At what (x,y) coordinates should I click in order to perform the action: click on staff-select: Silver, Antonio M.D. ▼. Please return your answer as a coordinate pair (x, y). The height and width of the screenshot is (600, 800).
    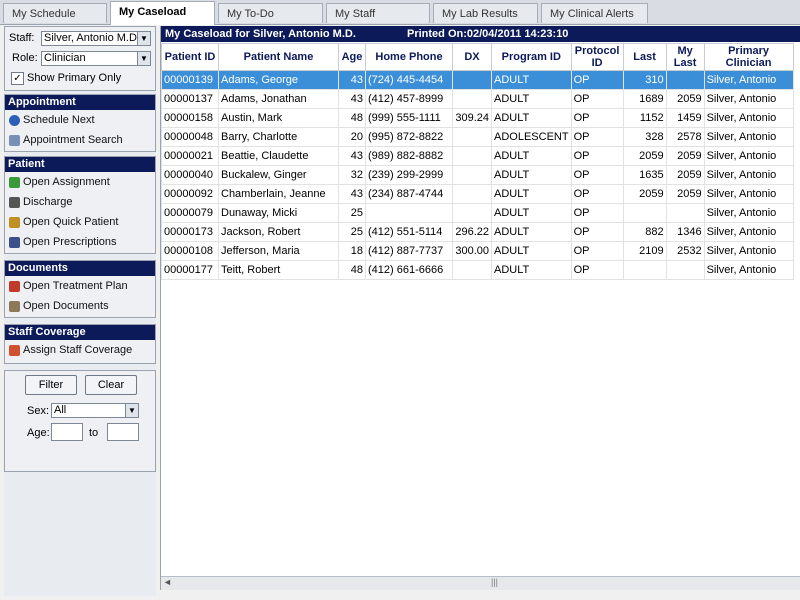
    Looking at the image, I should click on (96, 38).